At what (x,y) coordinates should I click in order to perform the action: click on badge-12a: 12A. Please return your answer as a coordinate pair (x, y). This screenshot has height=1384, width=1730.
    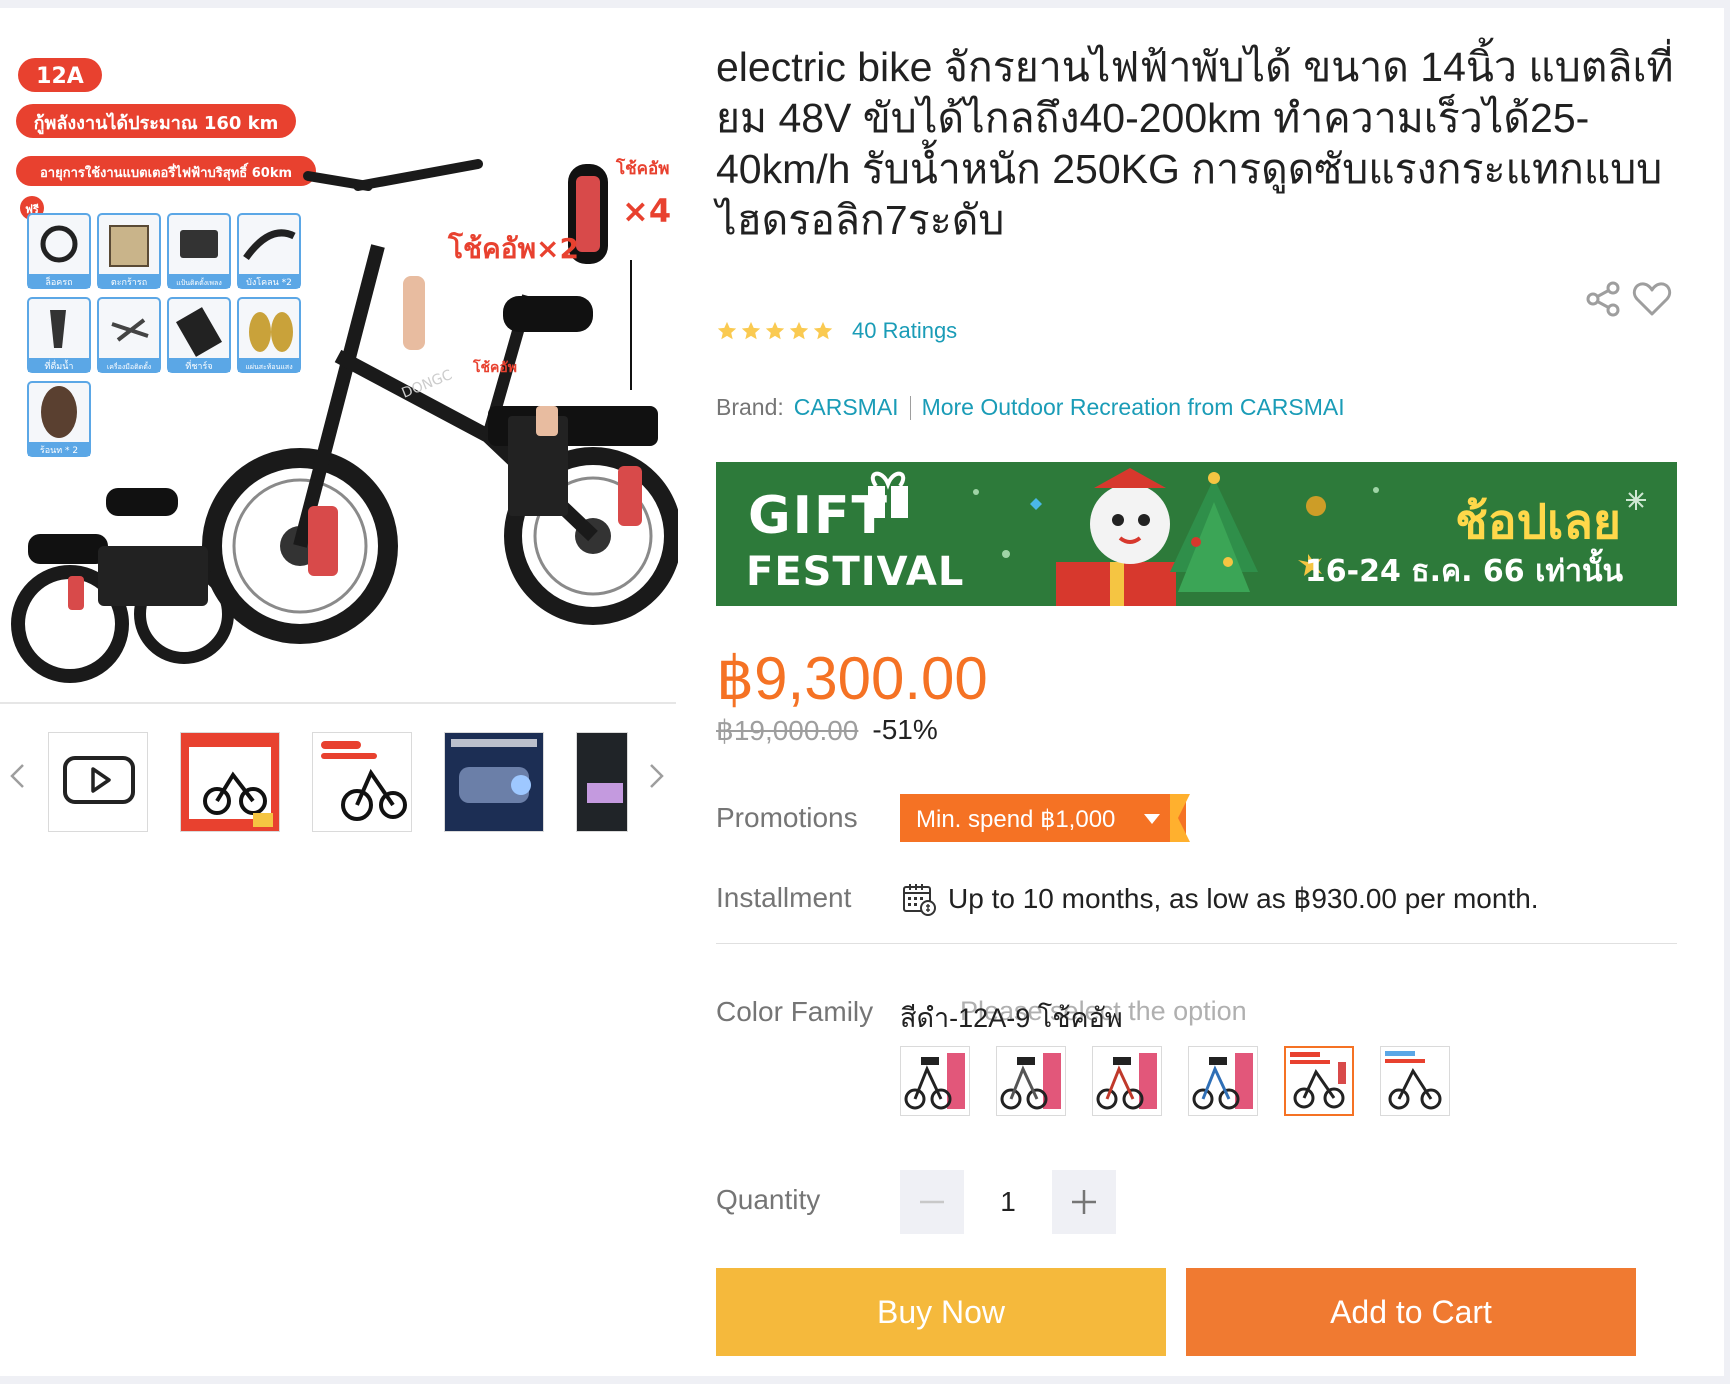
    Looking at the image, I should click on (60, 76).